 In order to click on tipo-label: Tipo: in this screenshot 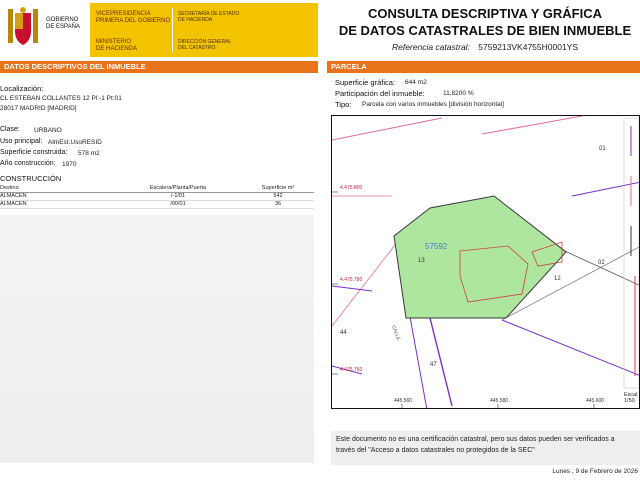, I will do `click(343, 104)`.